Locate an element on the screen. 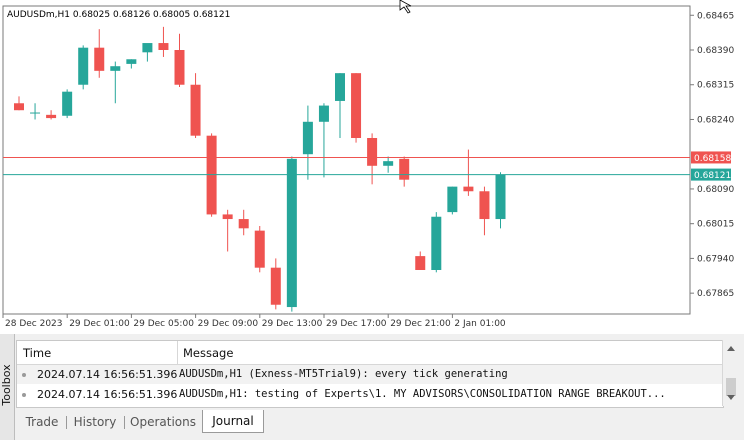 Image resolution: width=744 pixels, height=440 pixels. journal-header: Time Message is located at coordinates (370, 353).